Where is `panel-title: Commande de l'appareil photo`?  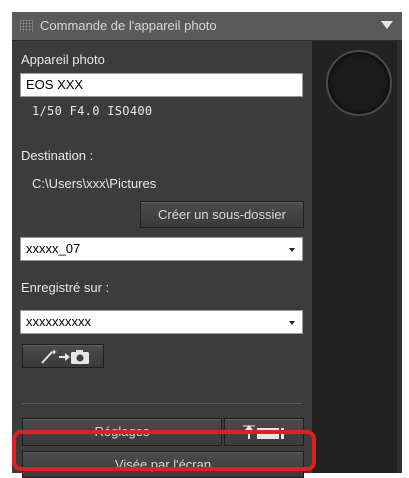
panel-title: Commande de l'appareil photo is located at coordinates (128, 25).